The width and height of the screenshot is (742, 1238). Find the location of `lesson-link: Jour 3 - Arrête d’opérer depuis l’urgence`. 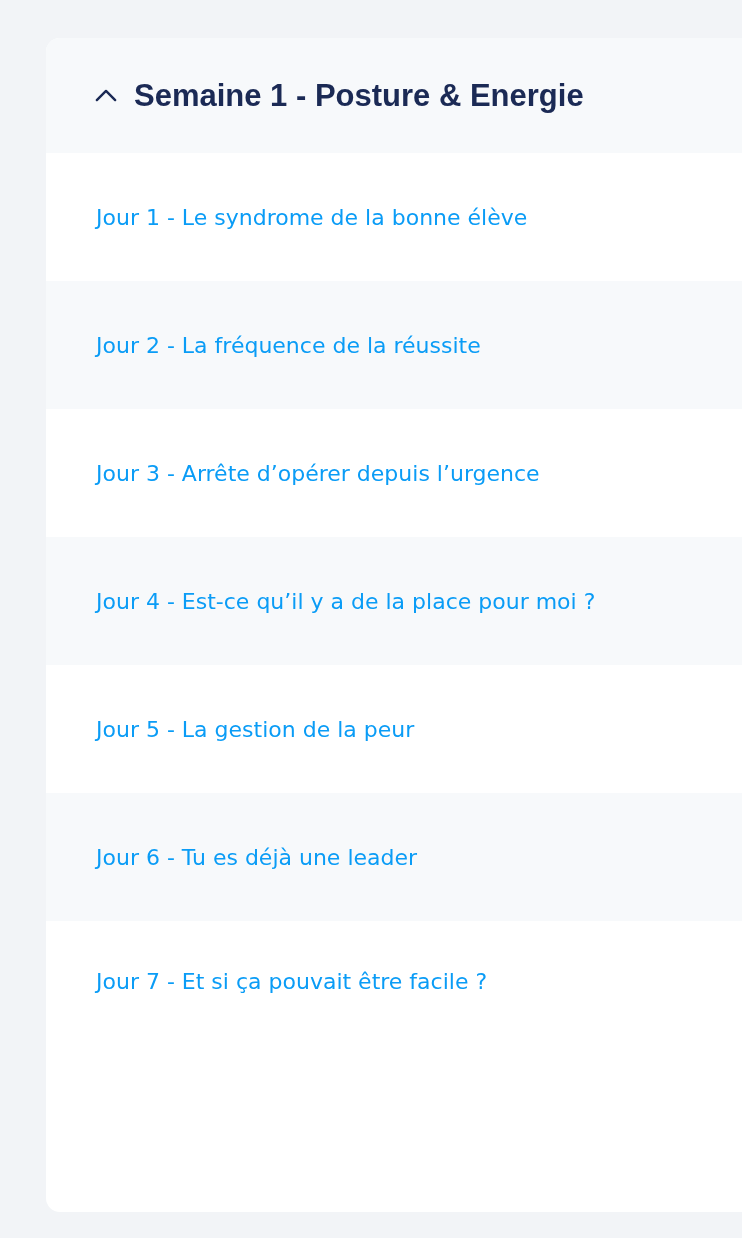

lesson-link: Jour 3 - Arrête d’opérer depuis l’urgence is located at coordinates (318, 473).